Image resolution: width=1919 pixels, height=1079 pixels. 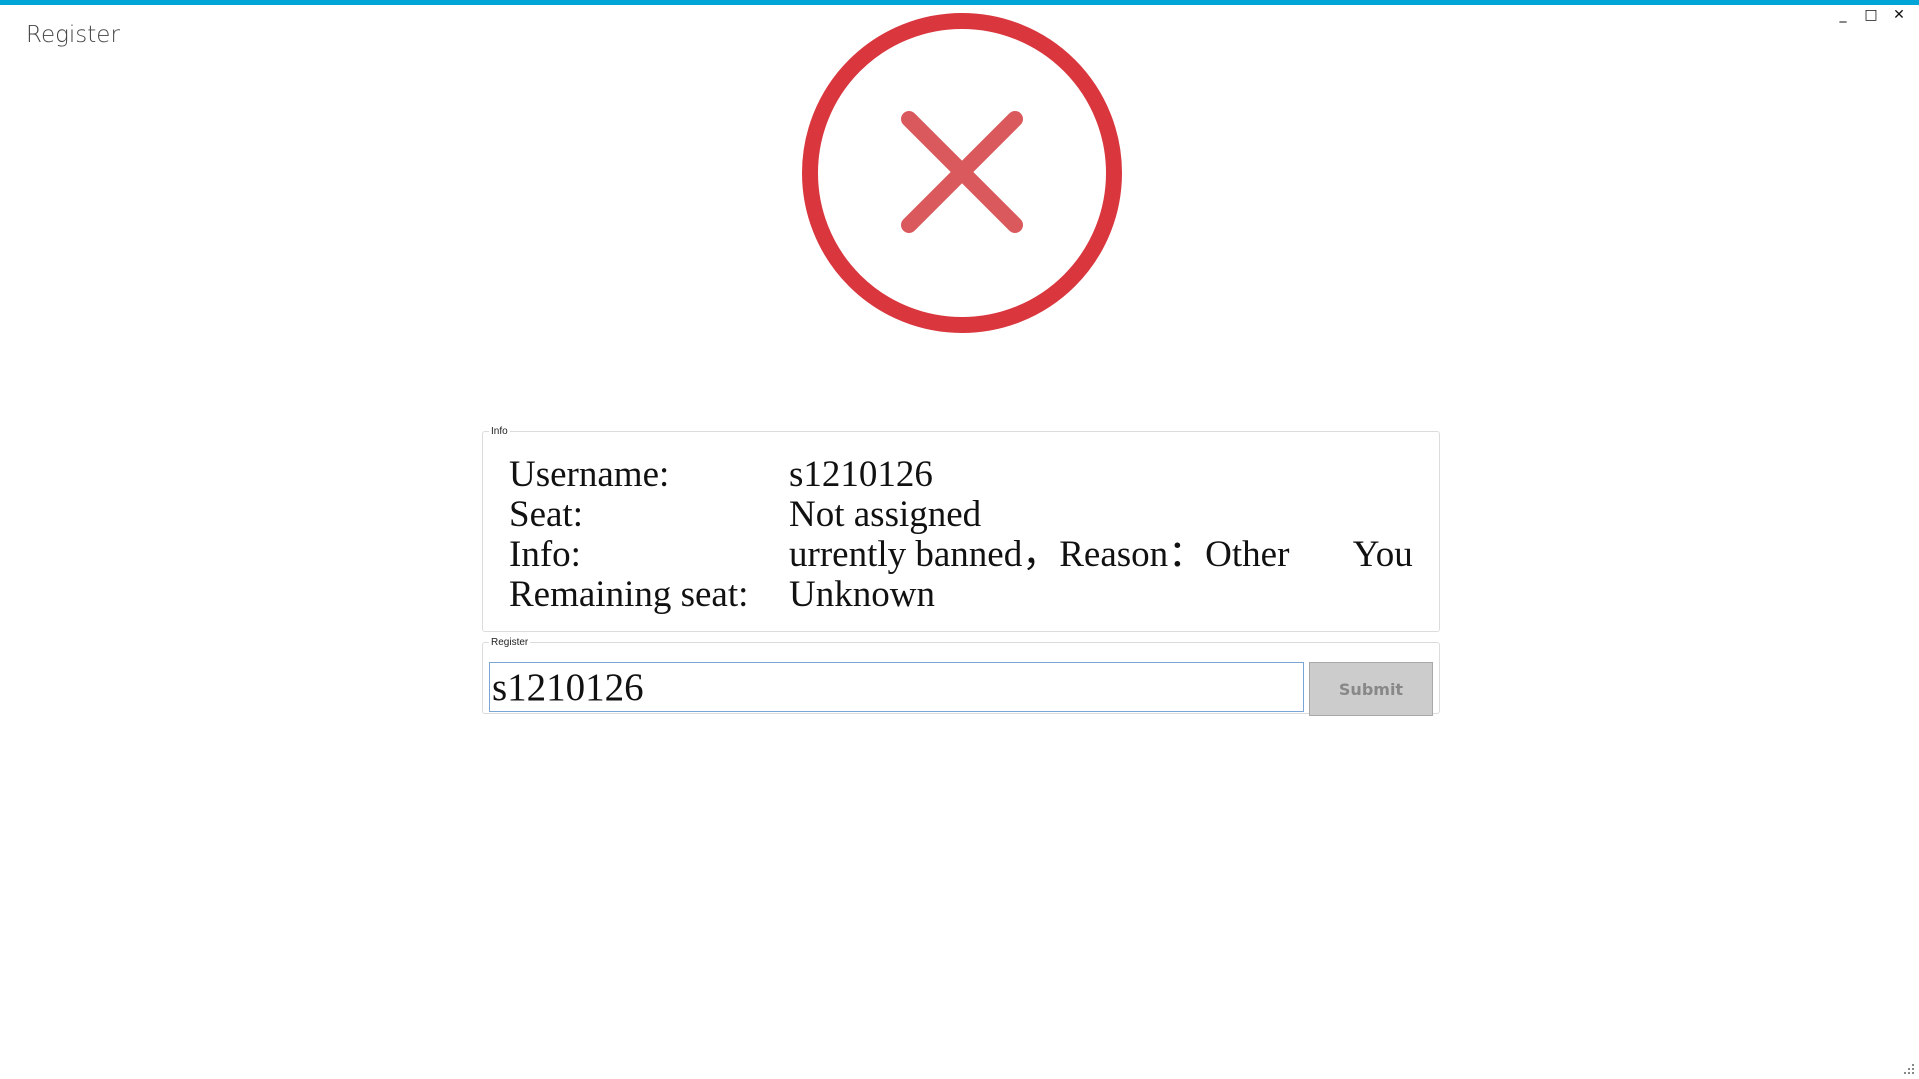 What do you see at coordinates (629, 594) in the screenshot?
I see `remaining-seat-label: Remaining seat:` at bounding box center [629, 594].